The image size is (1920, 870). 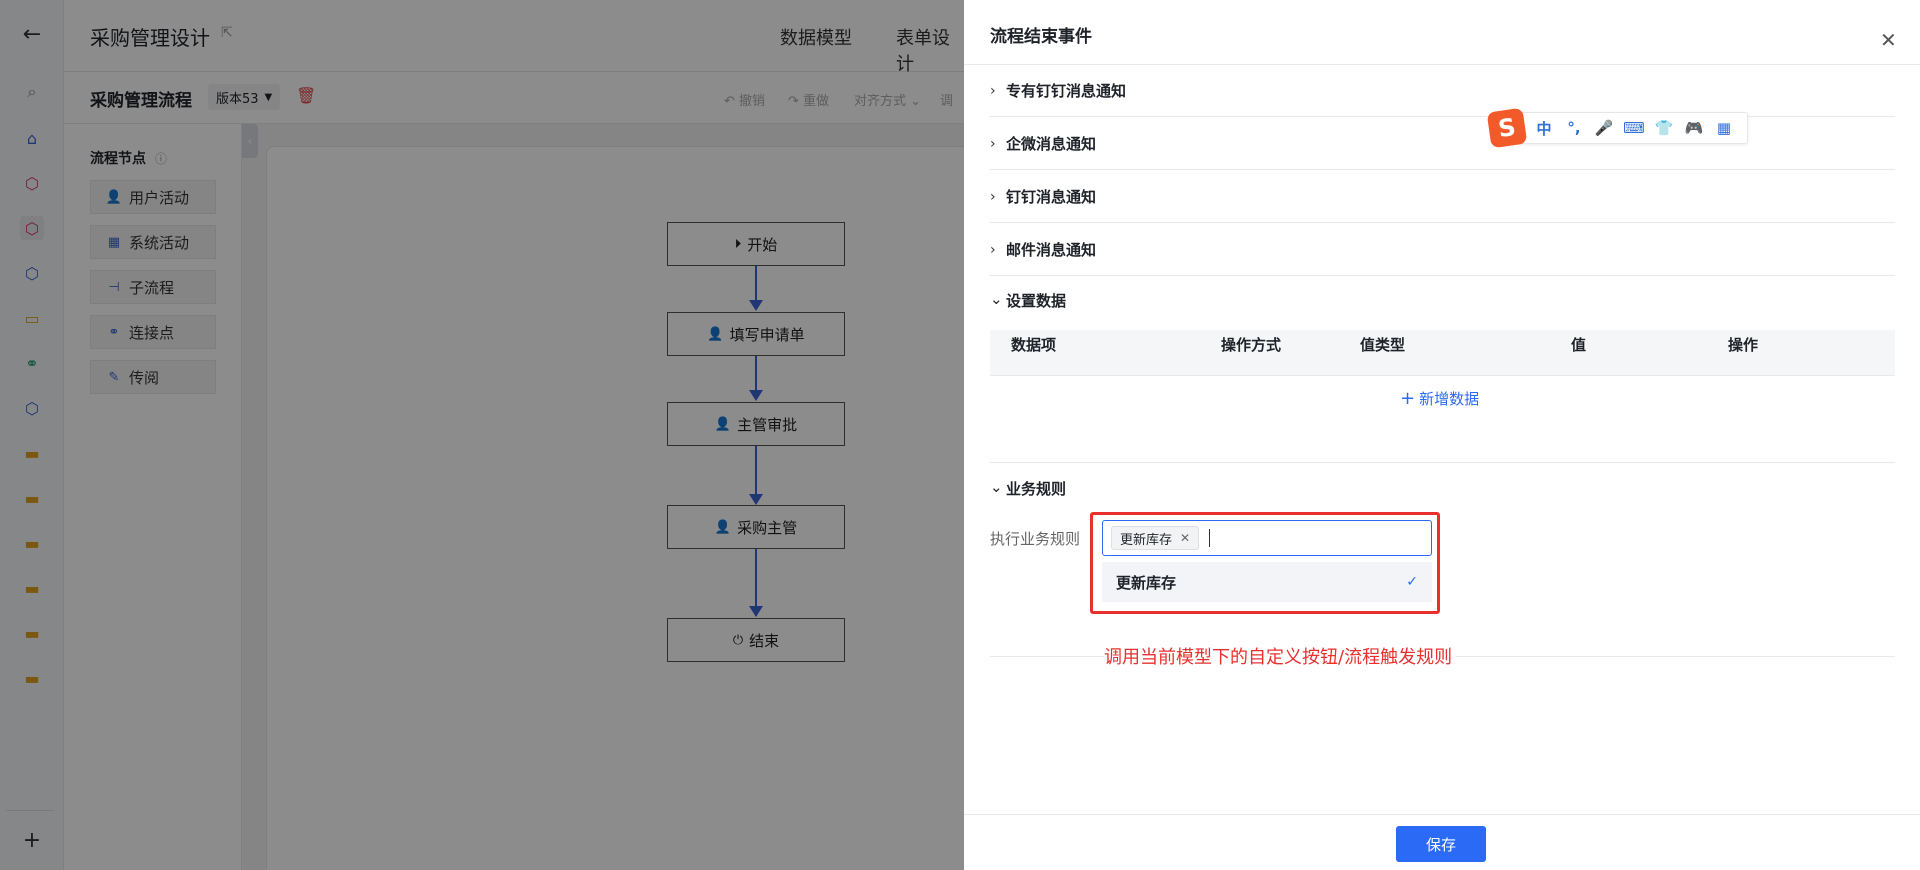 I want to click on rules-field-label: 执行业务规则, so click(x=1035, y=539).